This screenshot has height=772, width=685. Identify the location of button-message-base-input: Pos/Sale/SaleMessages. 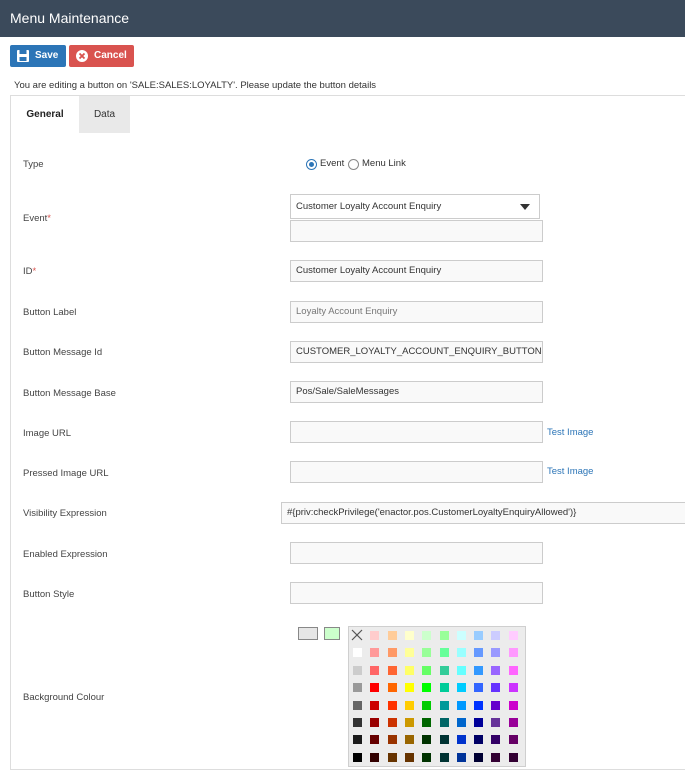
(416, 392).